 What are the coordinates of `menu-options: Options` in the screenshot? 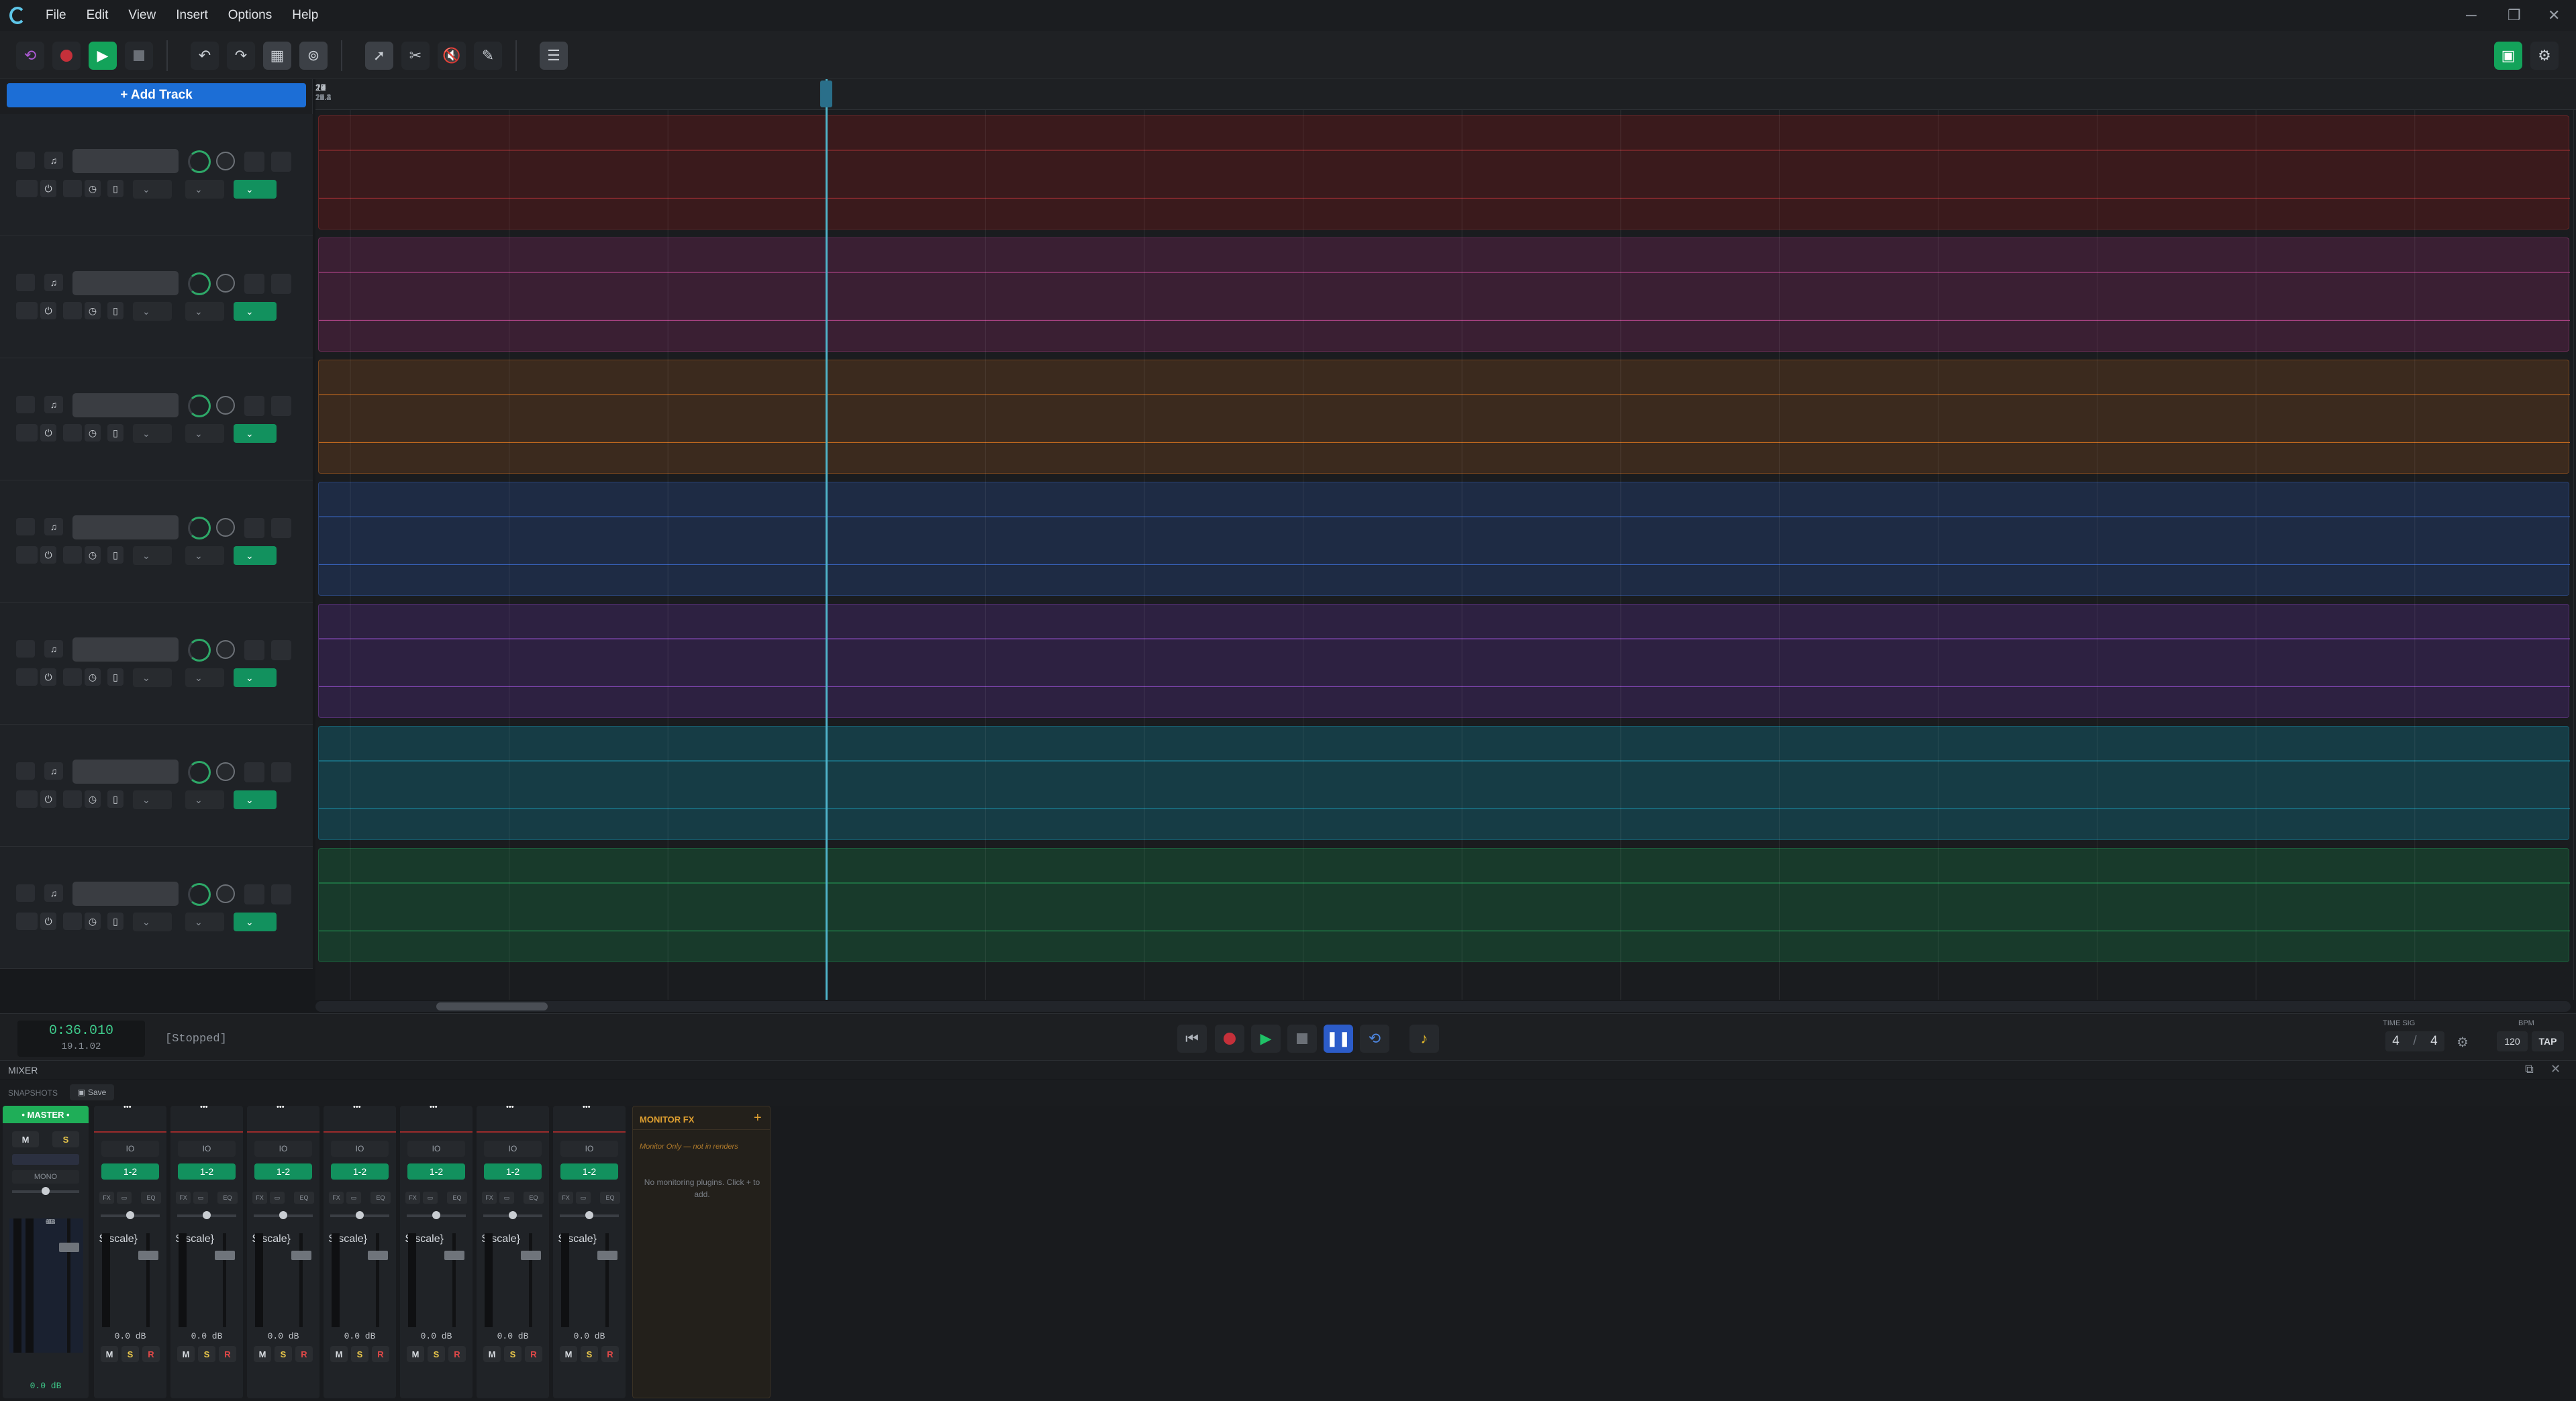 It's located at (250, 15).